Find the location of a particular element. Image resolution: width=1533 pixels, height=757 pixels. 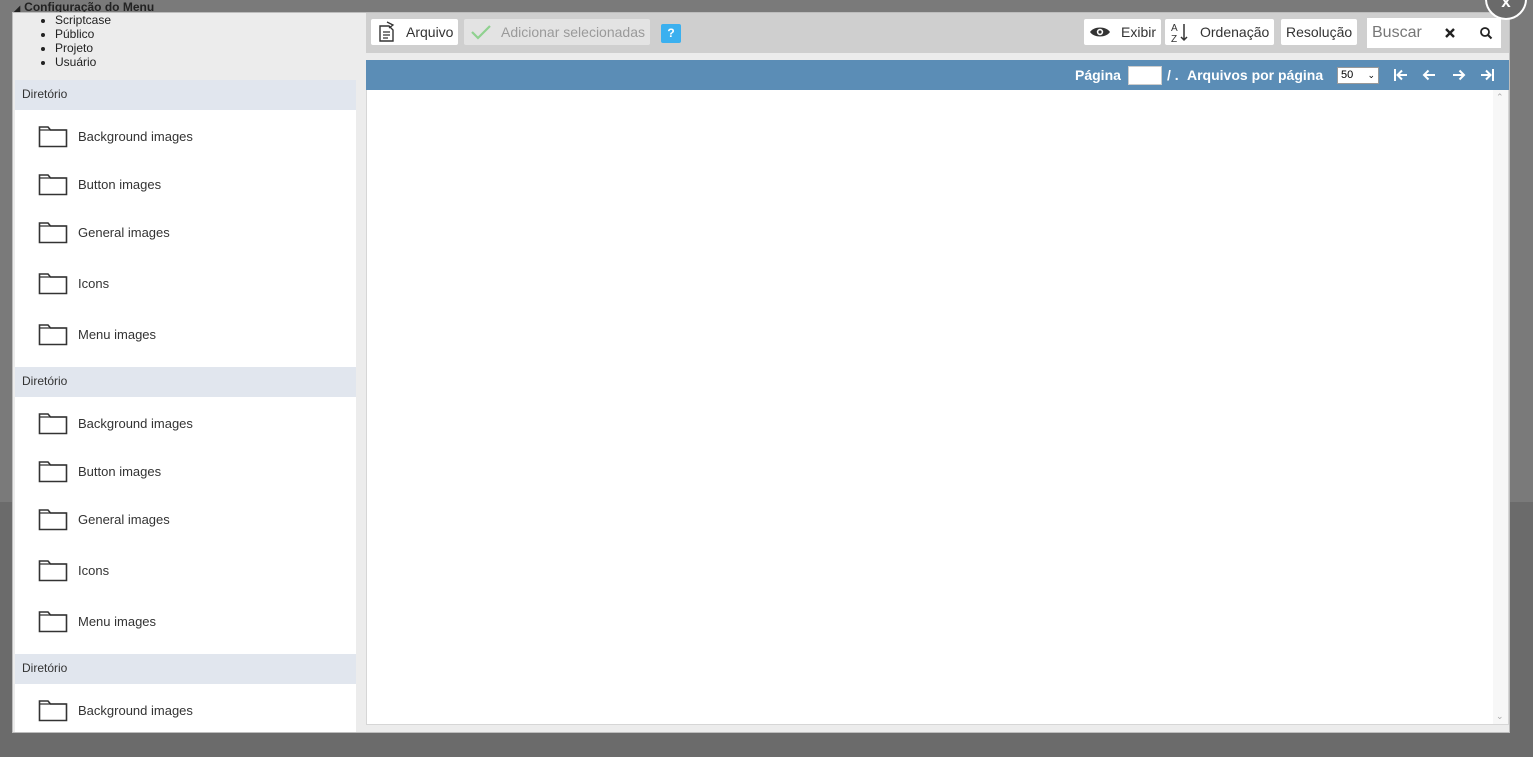

last-page-icon is located at coordinates (1487, 75).